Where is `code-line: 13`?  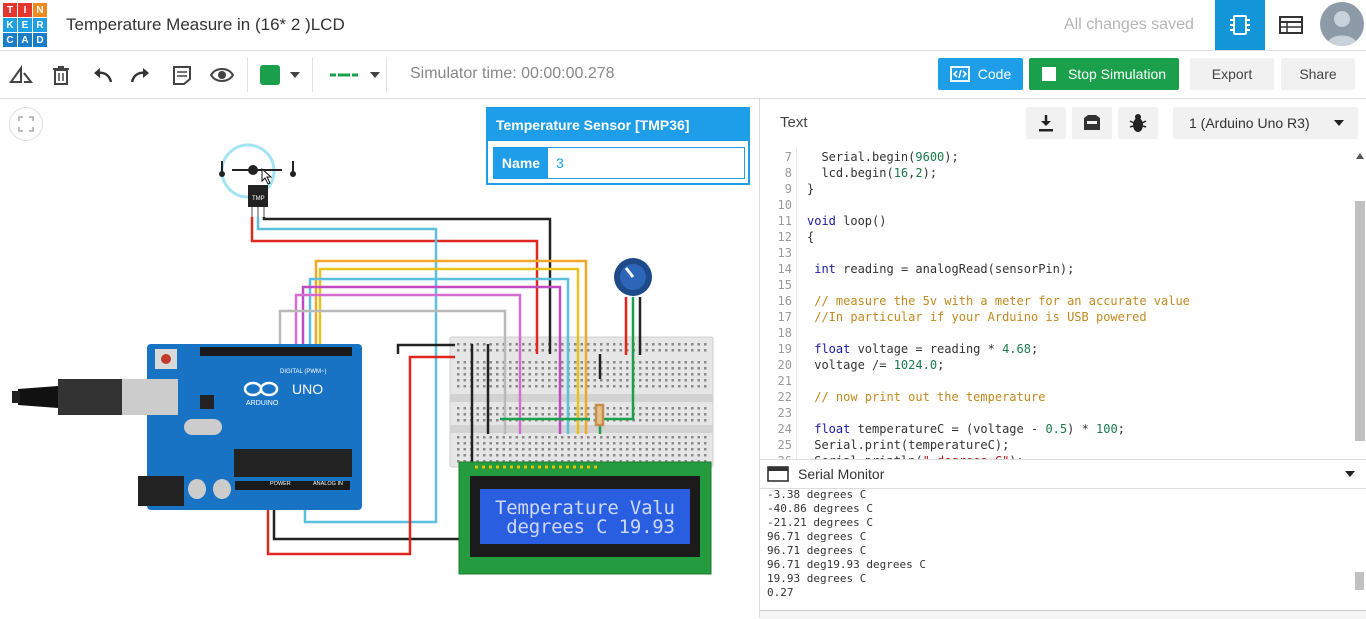
code-line: 13 is located at coordinates (1055, 253).